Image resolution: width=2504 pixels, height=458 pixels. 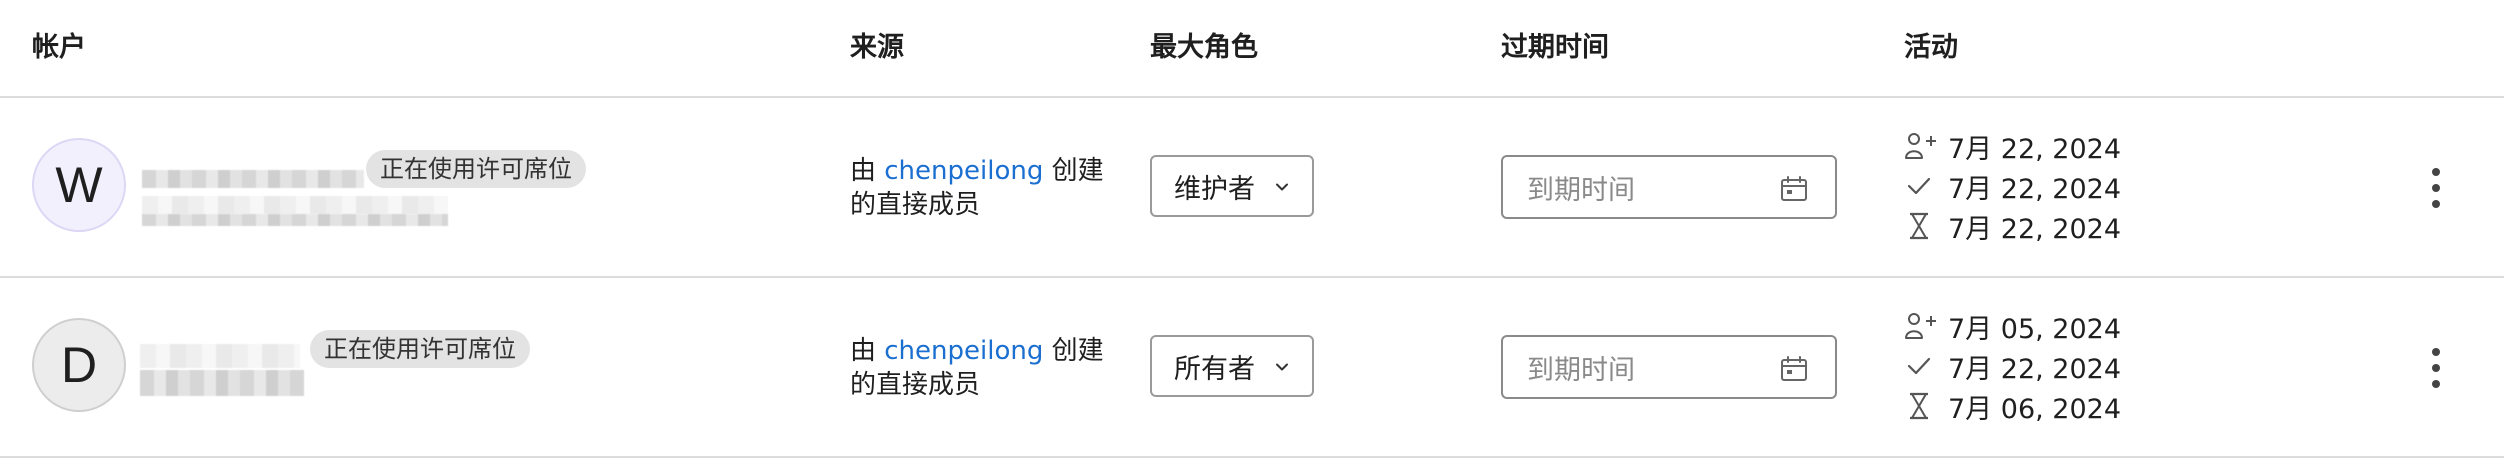 What do you see at coordinates (2034, 329) in the screenshot?
I see `activity-added-date: 7月 05, 2024` at bounding box center [2034, 329].